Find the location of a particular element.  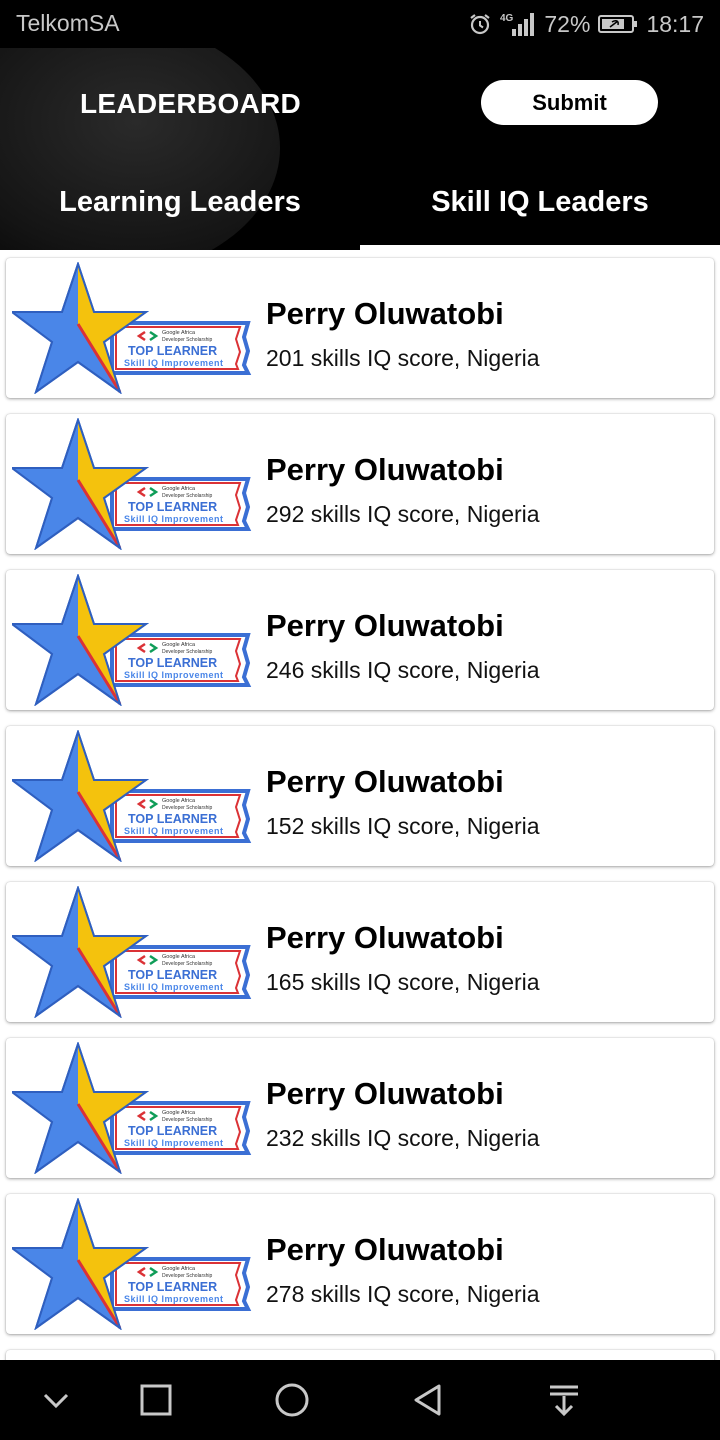

status-icons: 4G 72% 18:17 is located at coordinates (586, 24).